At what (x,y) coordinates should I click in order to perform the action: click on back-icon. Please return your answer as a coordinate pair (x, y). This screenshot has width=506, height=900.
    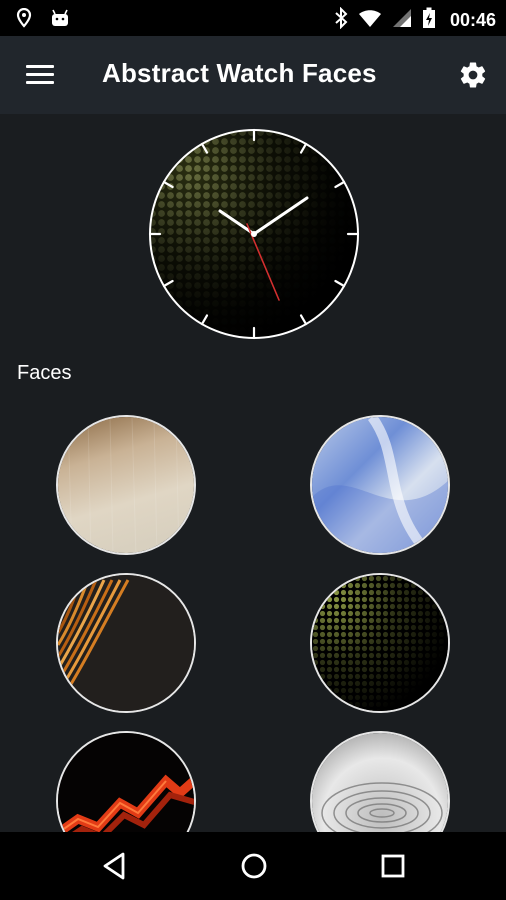
    Looking at the image, I should click on (114, 866).